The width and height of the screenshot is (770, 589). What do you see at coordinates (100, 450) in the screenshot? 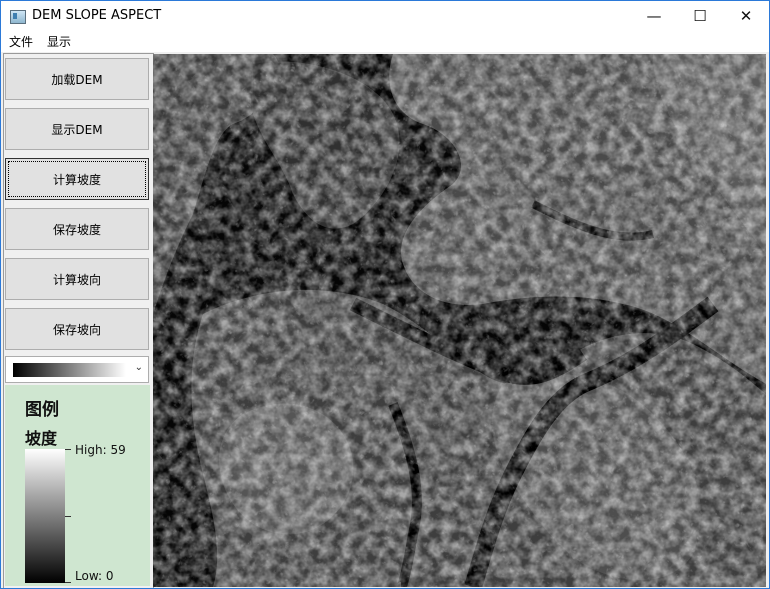
I see `legend-high-label: High: 59` at bounding box center [100, 450].